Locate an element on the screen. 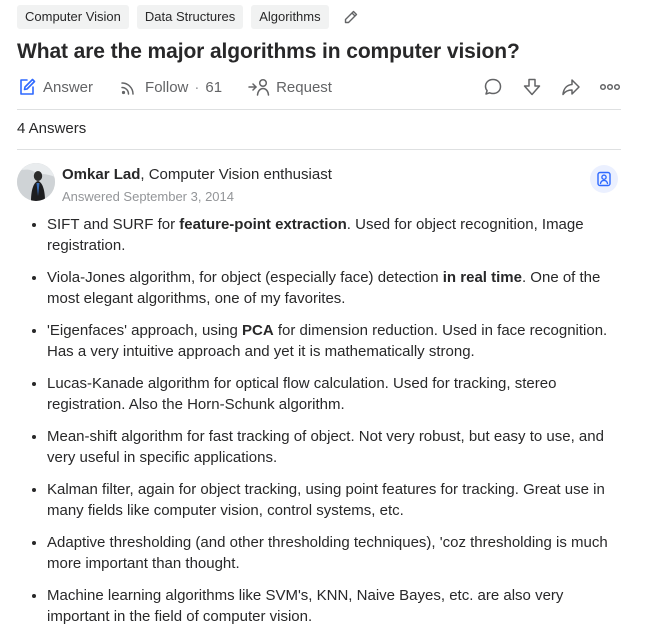  answer-button: Answer is located at coordinates (55, 87).